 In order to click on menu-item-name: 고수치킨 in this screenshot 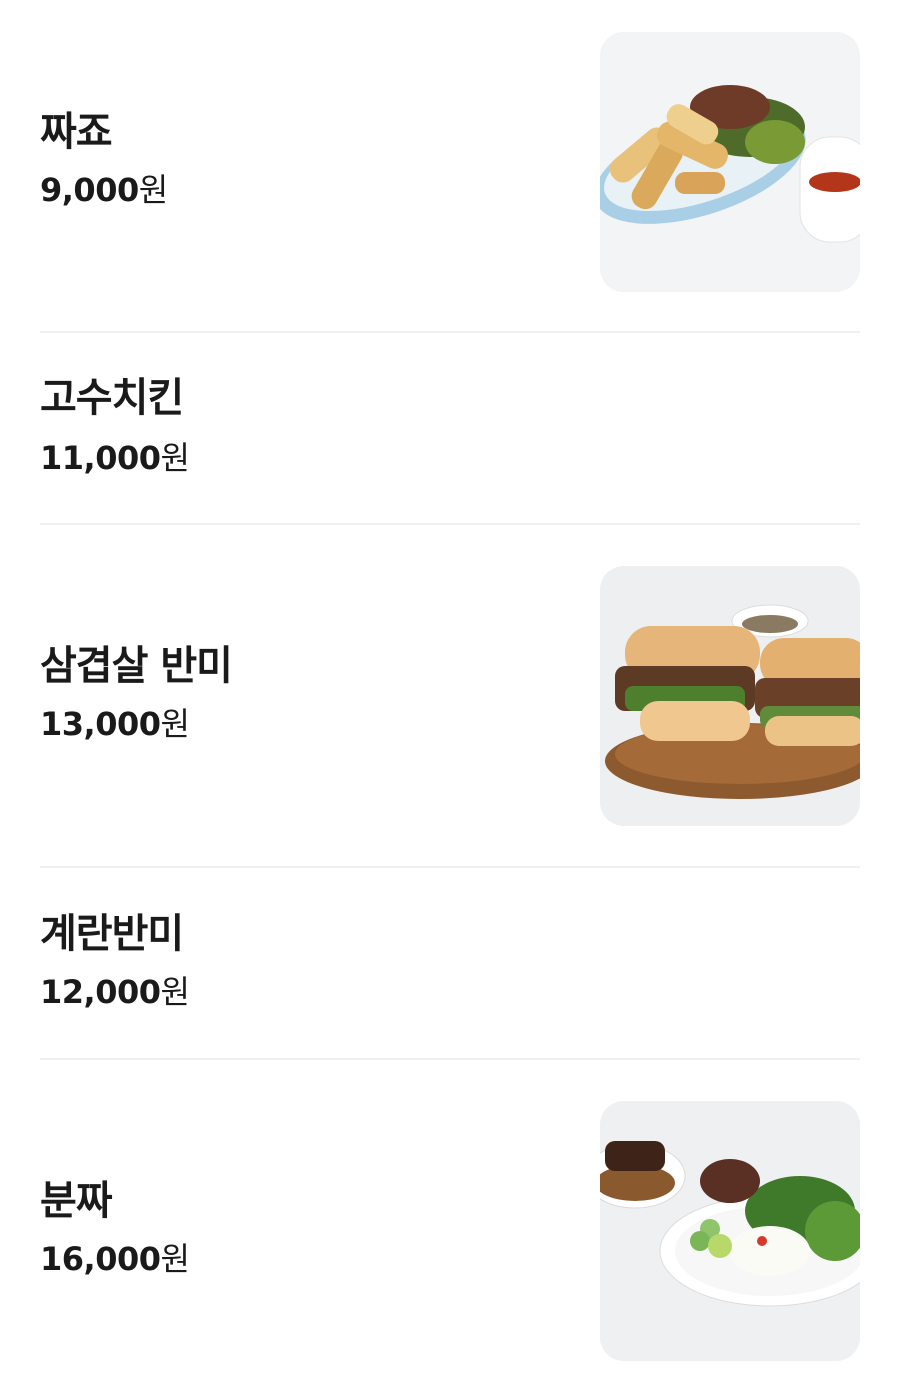, I will do `click(112, 398)`.